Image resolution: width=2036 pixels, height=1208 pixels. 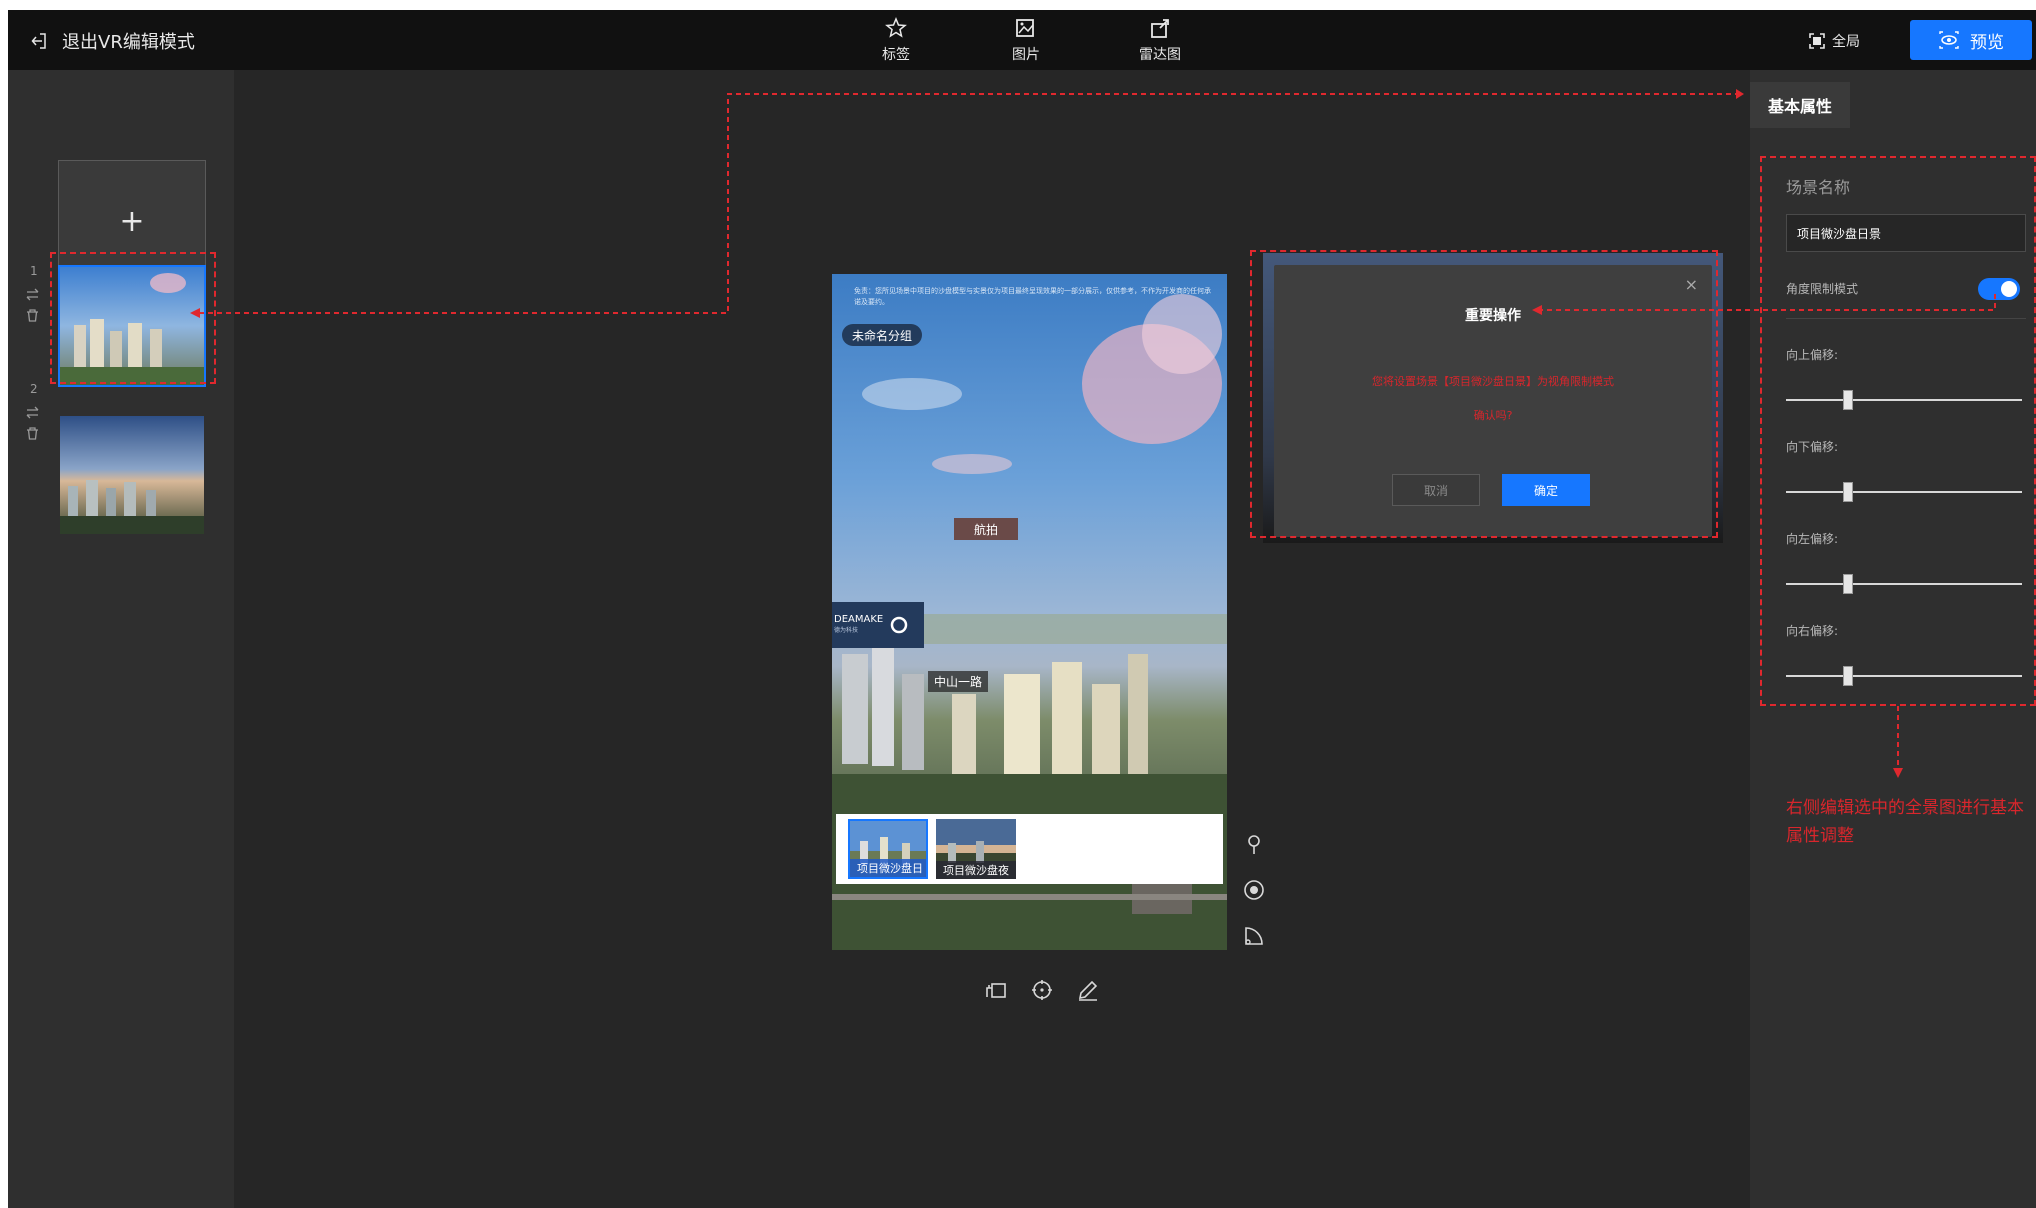 I want to click on annotation-box-scene, so click(x=133, y=318).